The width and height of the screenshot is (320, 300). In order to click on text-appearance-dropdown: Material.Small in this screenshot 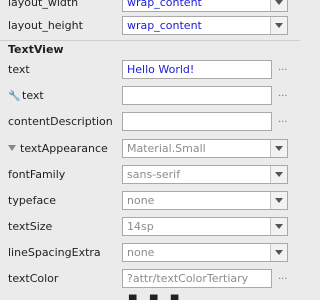, I will do `click(205, 148)`.